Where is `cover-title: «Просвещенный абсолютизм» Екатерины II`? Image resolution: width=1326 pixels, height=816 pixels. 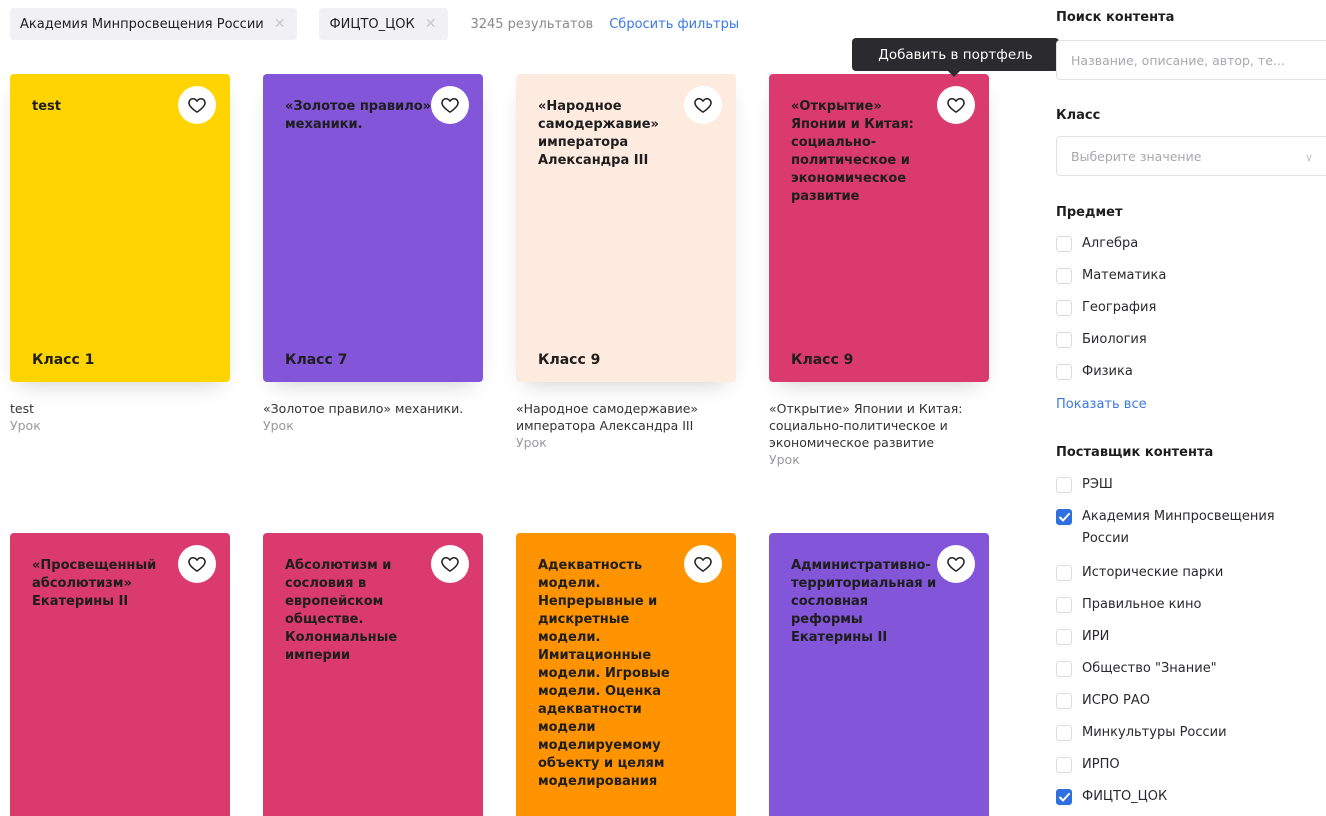
cover-title: «Просвещенный абсолютизм» Екатерины II is located at coordinates (94, 583).